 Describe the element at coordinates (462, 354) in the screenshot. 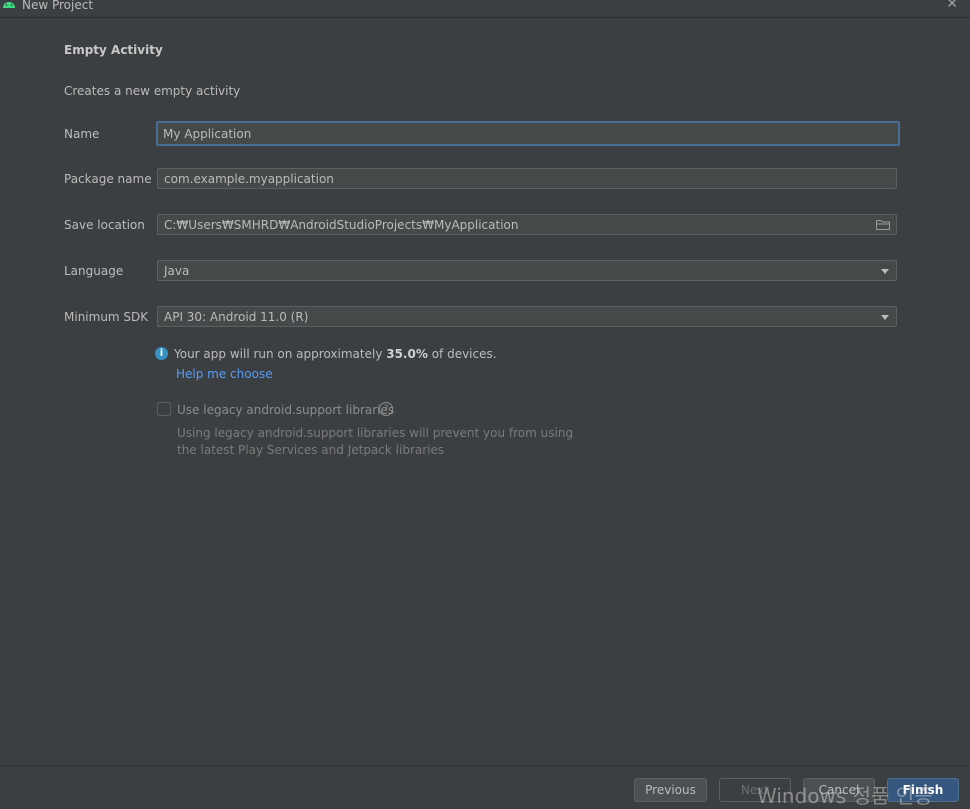

I see `coverage-suffix: of devices.` at that location.